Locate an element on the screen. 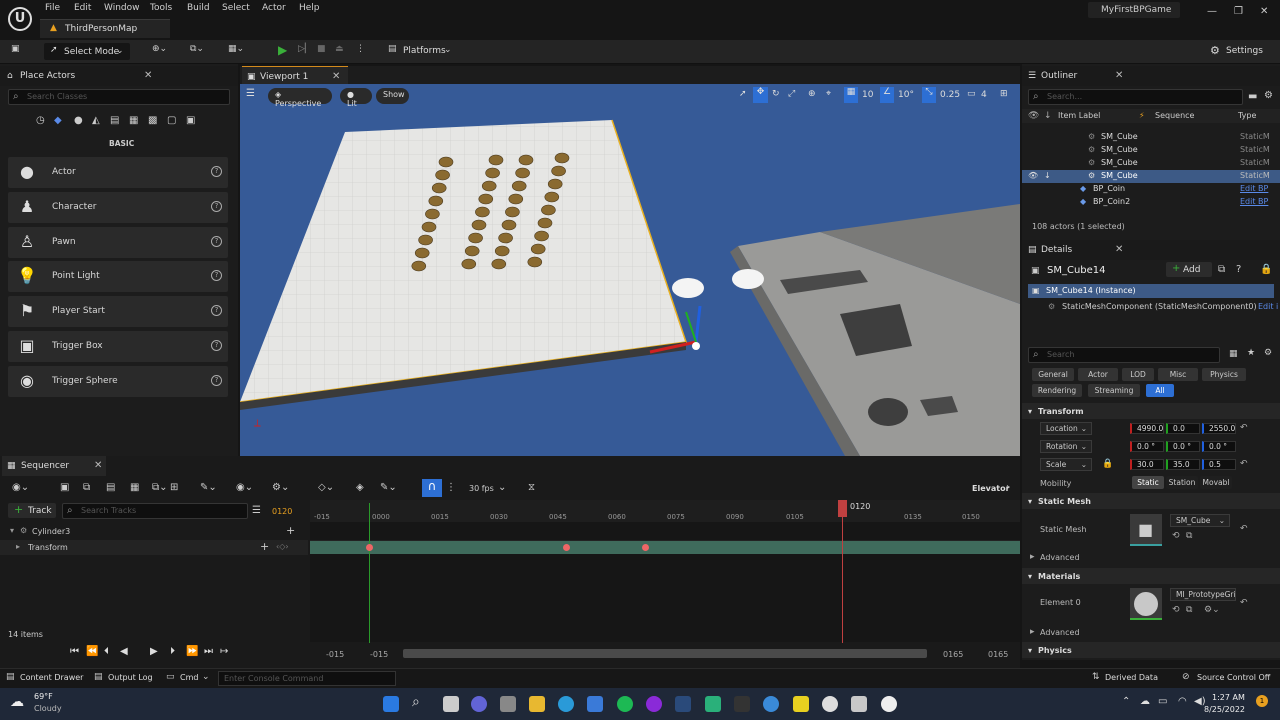 This screenshot has width=1280, height=720. menu-file: File is located at coordinates (52, 8).